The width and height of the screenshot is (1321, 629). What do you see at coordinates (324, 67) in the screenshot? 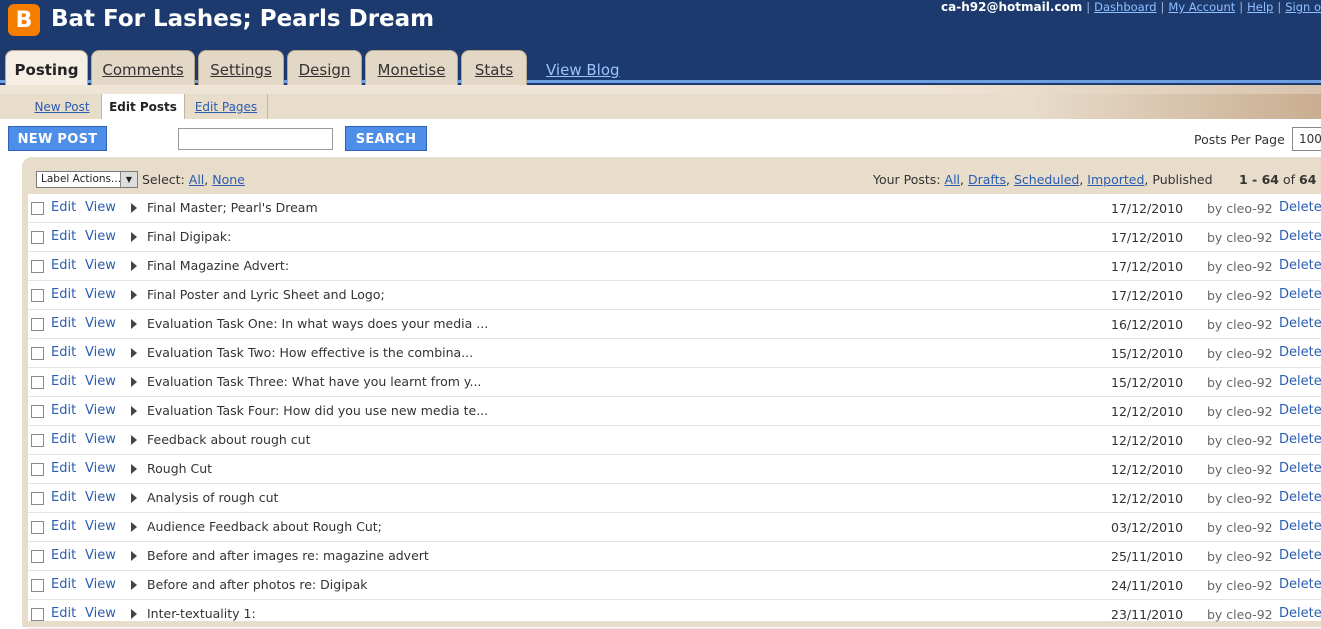
I see `tab-design: Design` at bounding box center [324, 67].